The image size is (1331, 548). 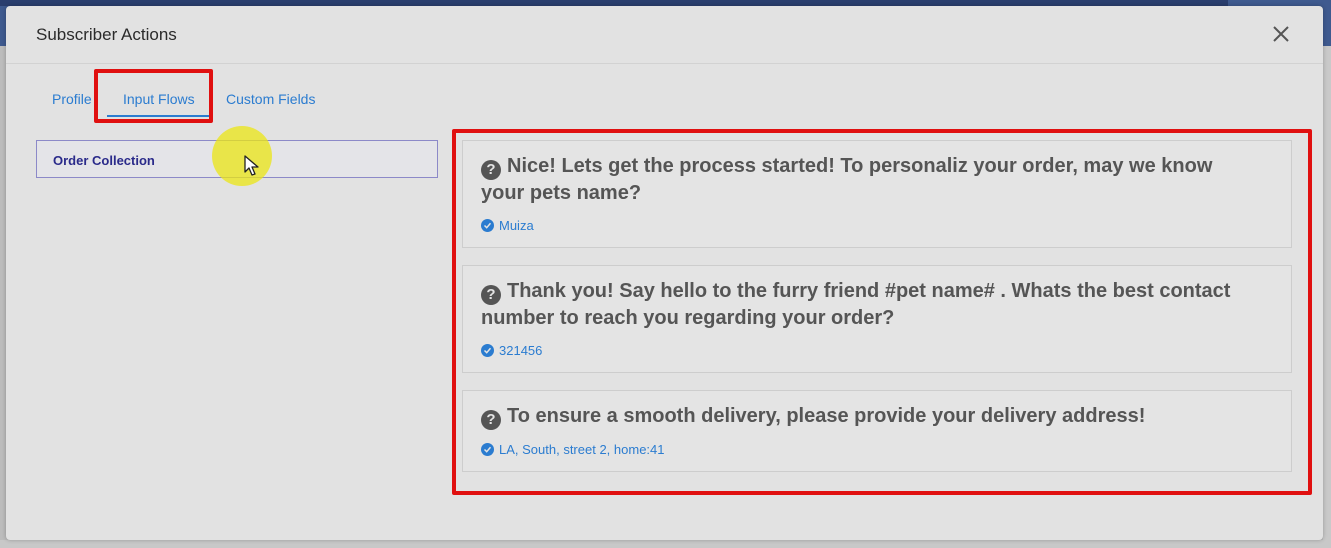 I want to click on close-icon, so click(x=1281, y=34).